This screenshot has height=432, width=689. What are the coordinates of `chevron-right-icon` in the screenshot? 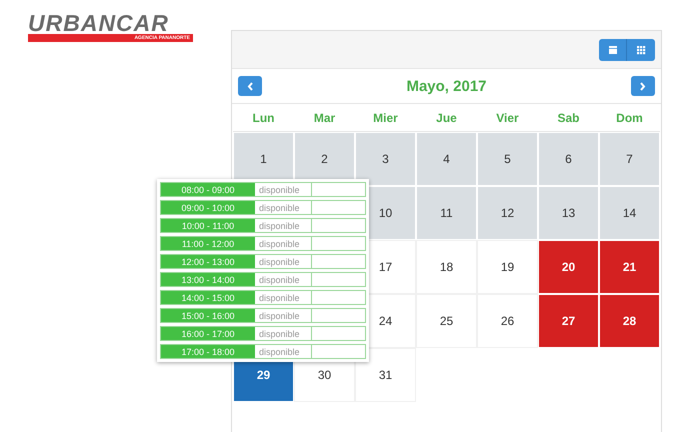 It's located at (642, 86).